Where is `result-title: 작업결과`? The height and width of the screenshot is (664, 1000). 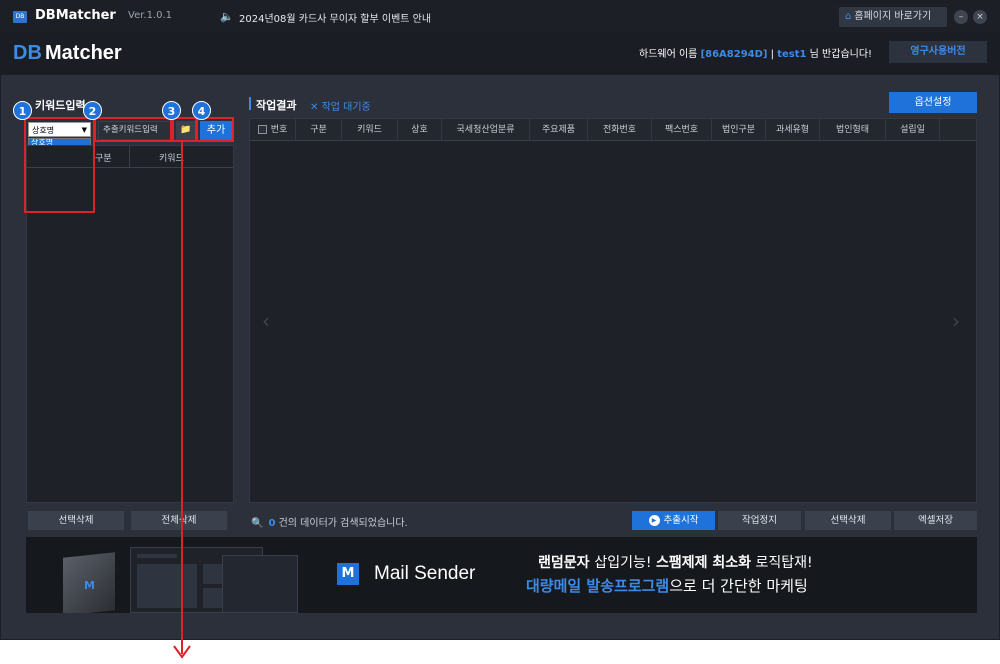 result-title: 작업결과 is located at coordinates (276, 105).